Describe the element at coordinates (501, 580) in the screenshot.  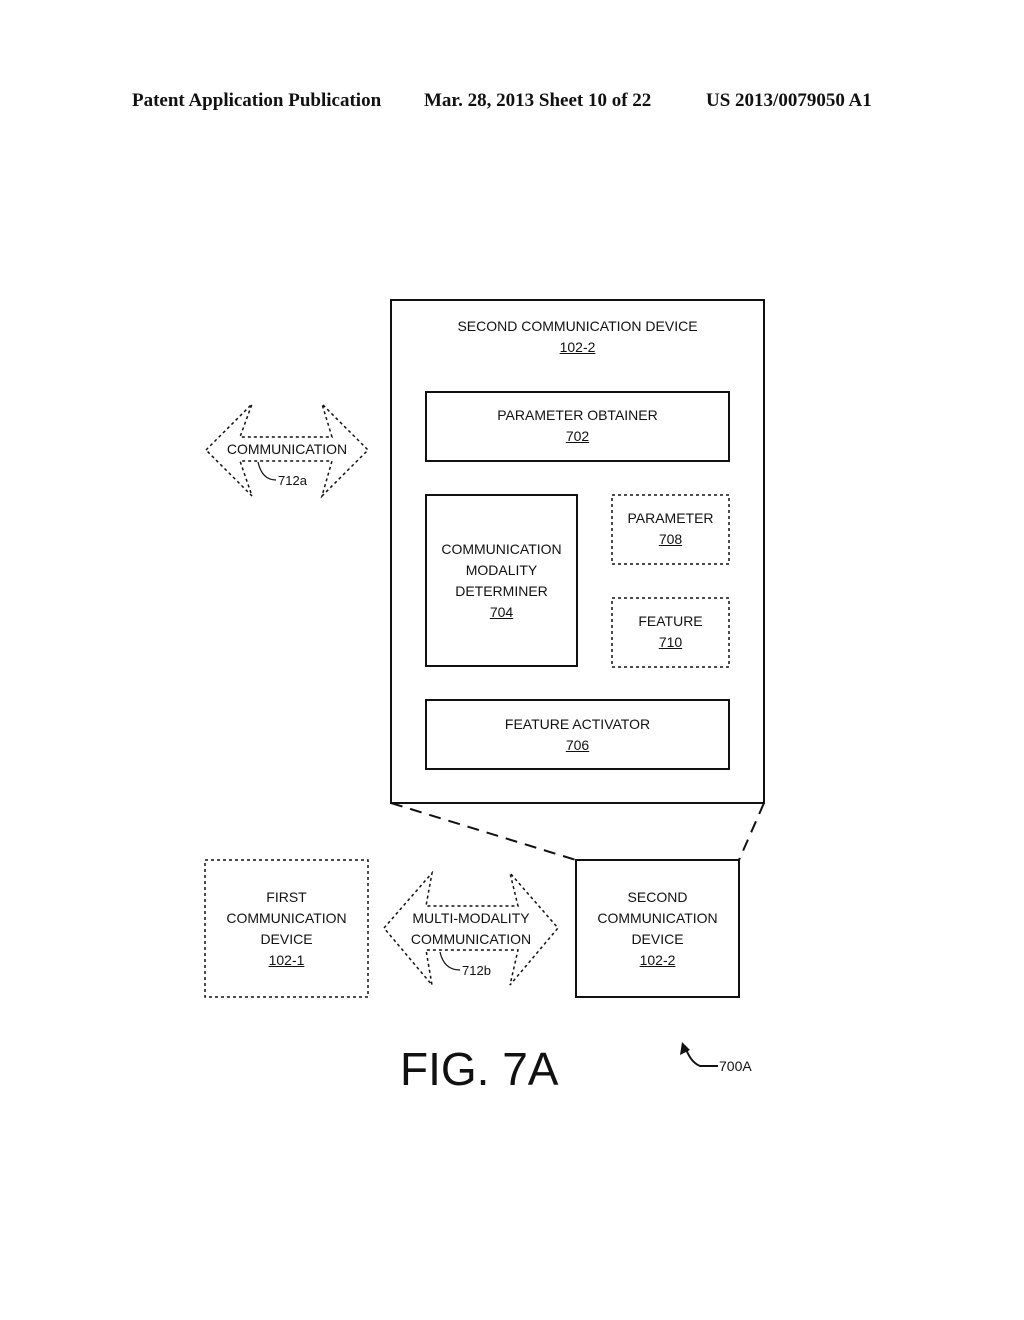
I see `modality-determiner: COMMUNICATION MODALITY DETERMINER 704` at that location.